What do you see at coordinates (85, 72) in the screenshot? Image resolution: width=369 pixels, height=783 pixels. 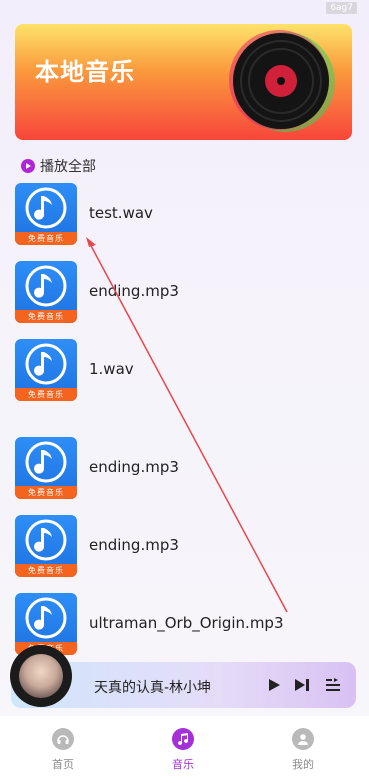 I see `banner-title: 本地音乐` at bounding box center [85, 72].